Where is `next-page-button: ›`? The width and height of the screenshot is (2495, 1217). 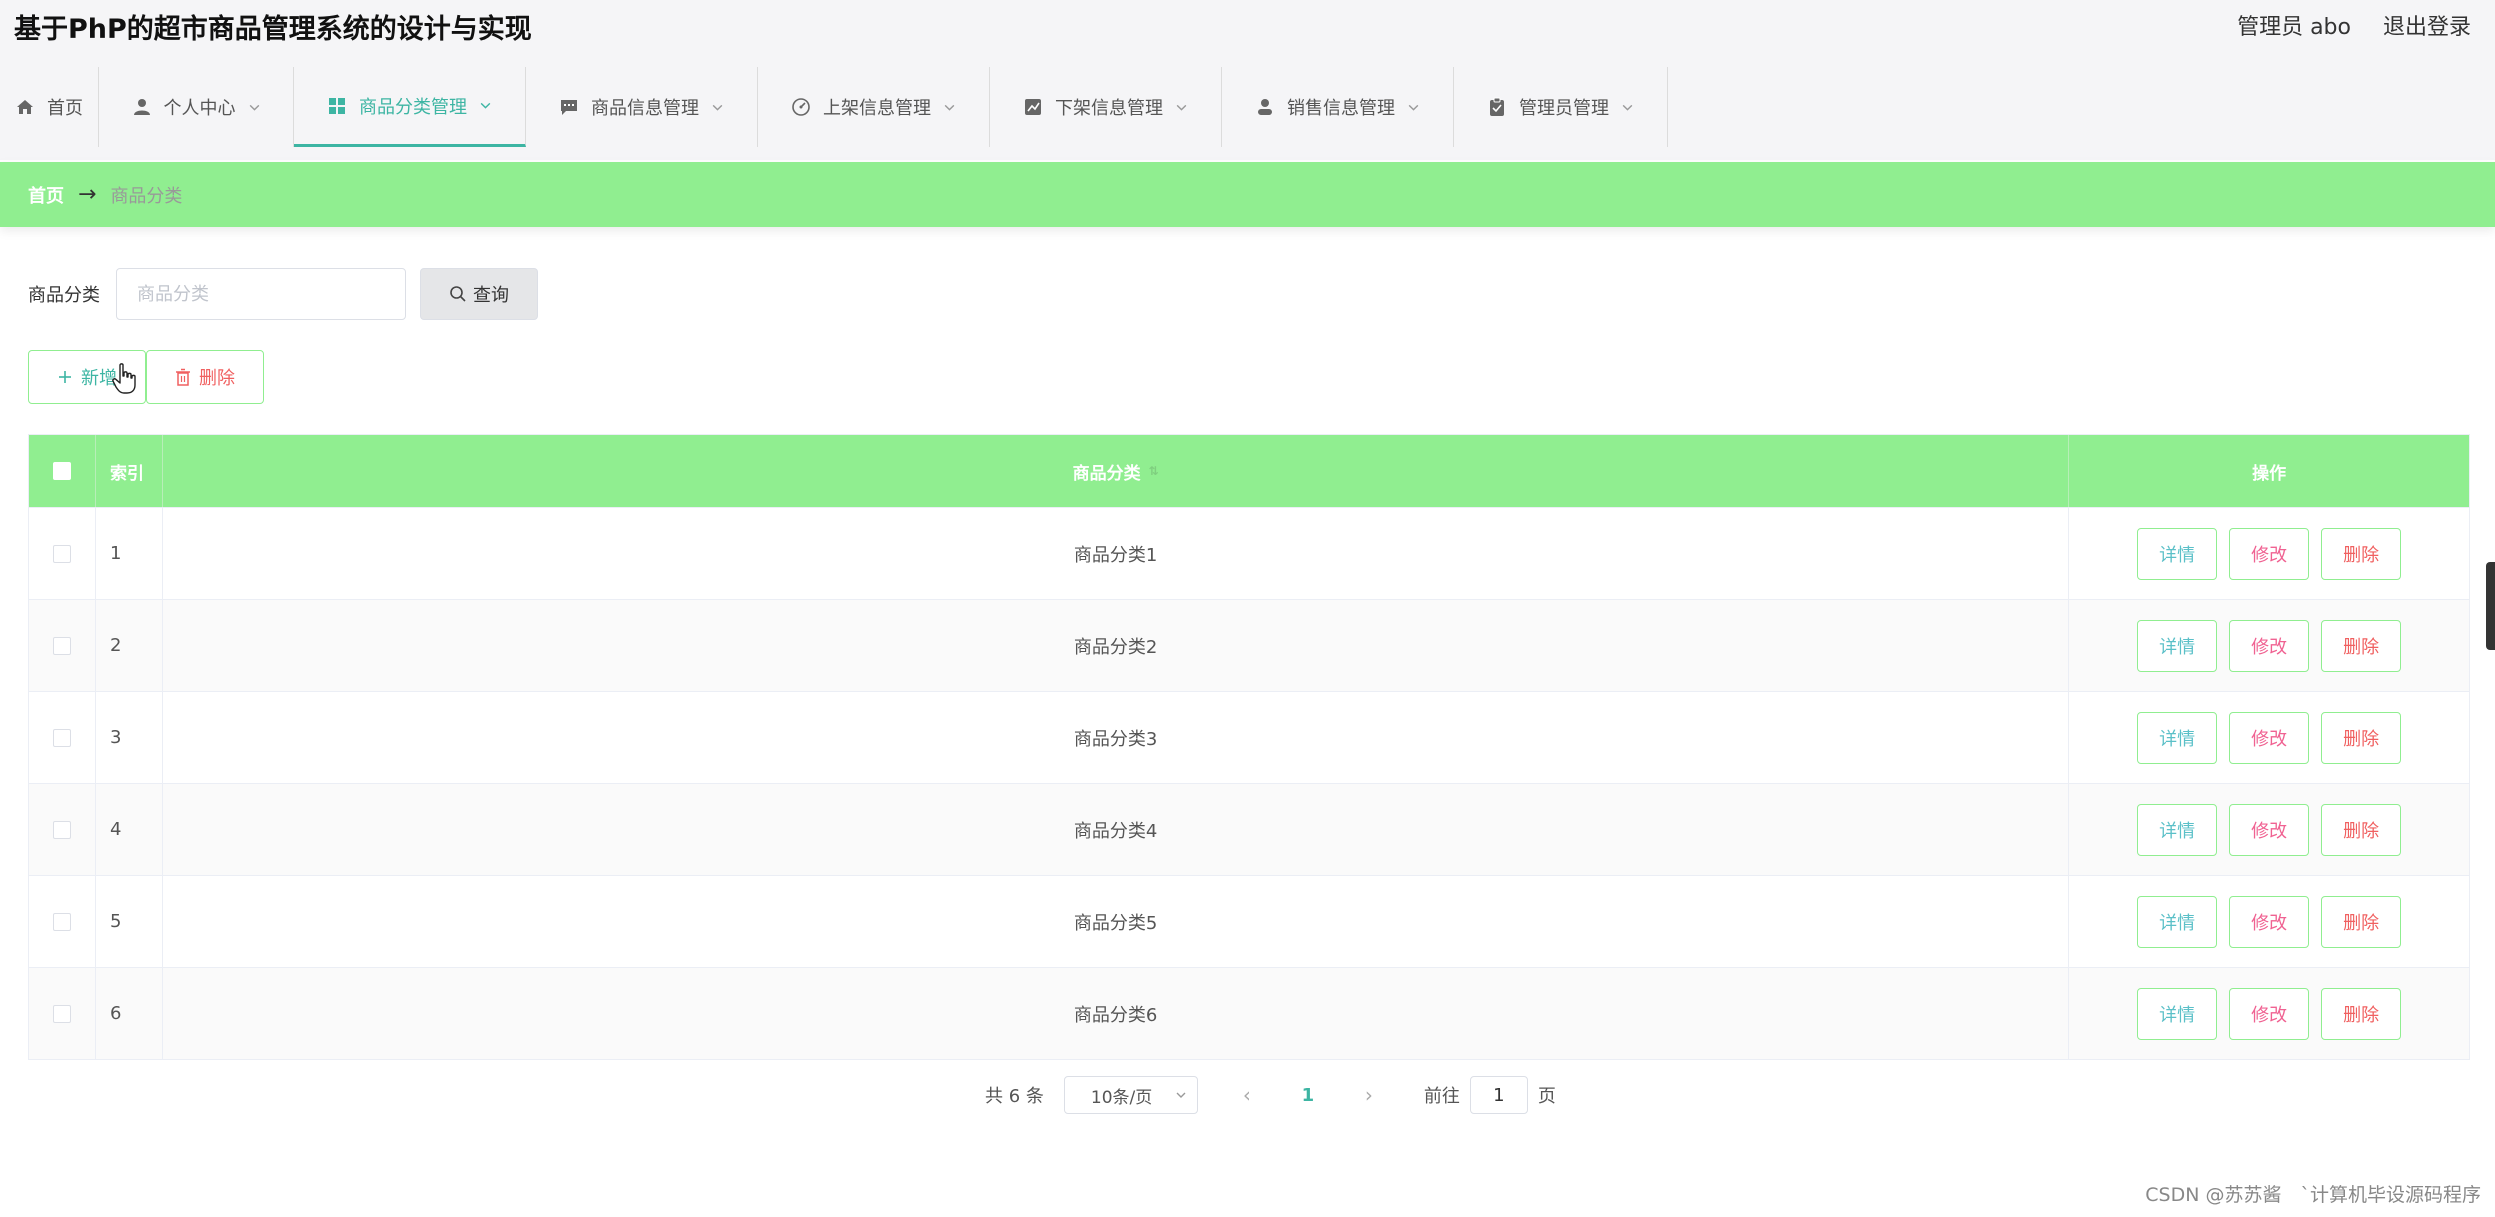
next-page-button: › is located at coordinates (1369, 1095).